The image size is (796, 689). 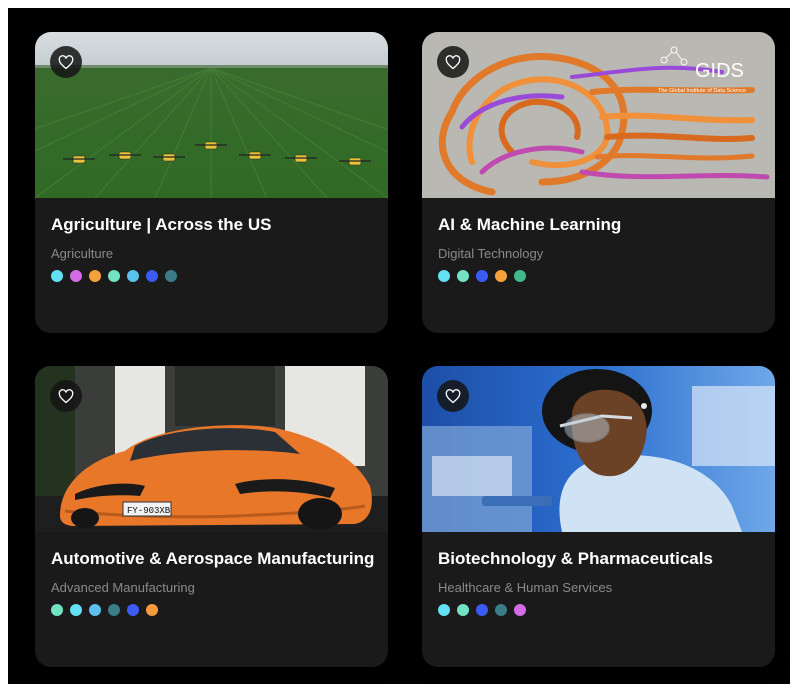 I want to click on card-category: Healthcare & Human Services, so click(x=525, y=587).